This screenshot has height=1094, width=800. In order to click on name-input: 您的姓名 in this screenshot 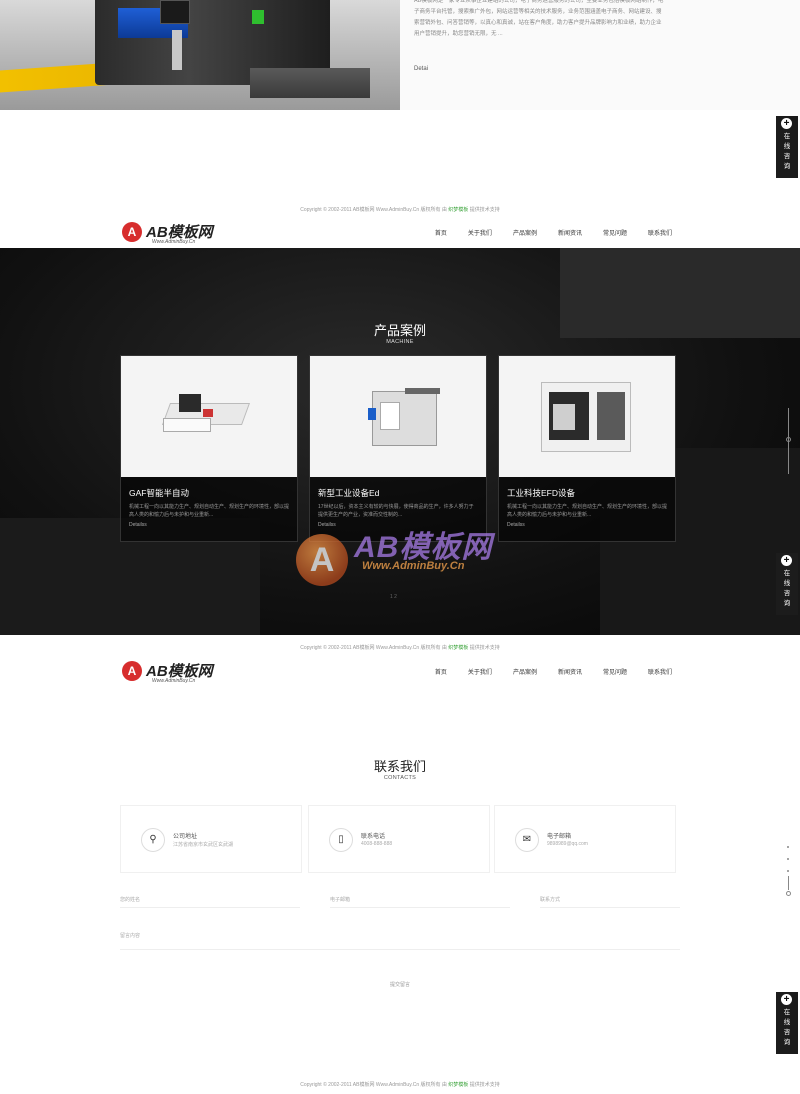, I will do `click(210, 902)`.